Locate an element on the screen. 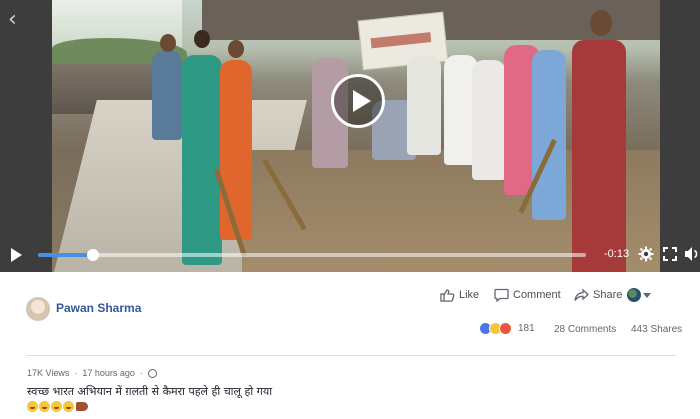 The image size is (700, 419). reactions-summary: 181 is located at coordinates (507, 328).